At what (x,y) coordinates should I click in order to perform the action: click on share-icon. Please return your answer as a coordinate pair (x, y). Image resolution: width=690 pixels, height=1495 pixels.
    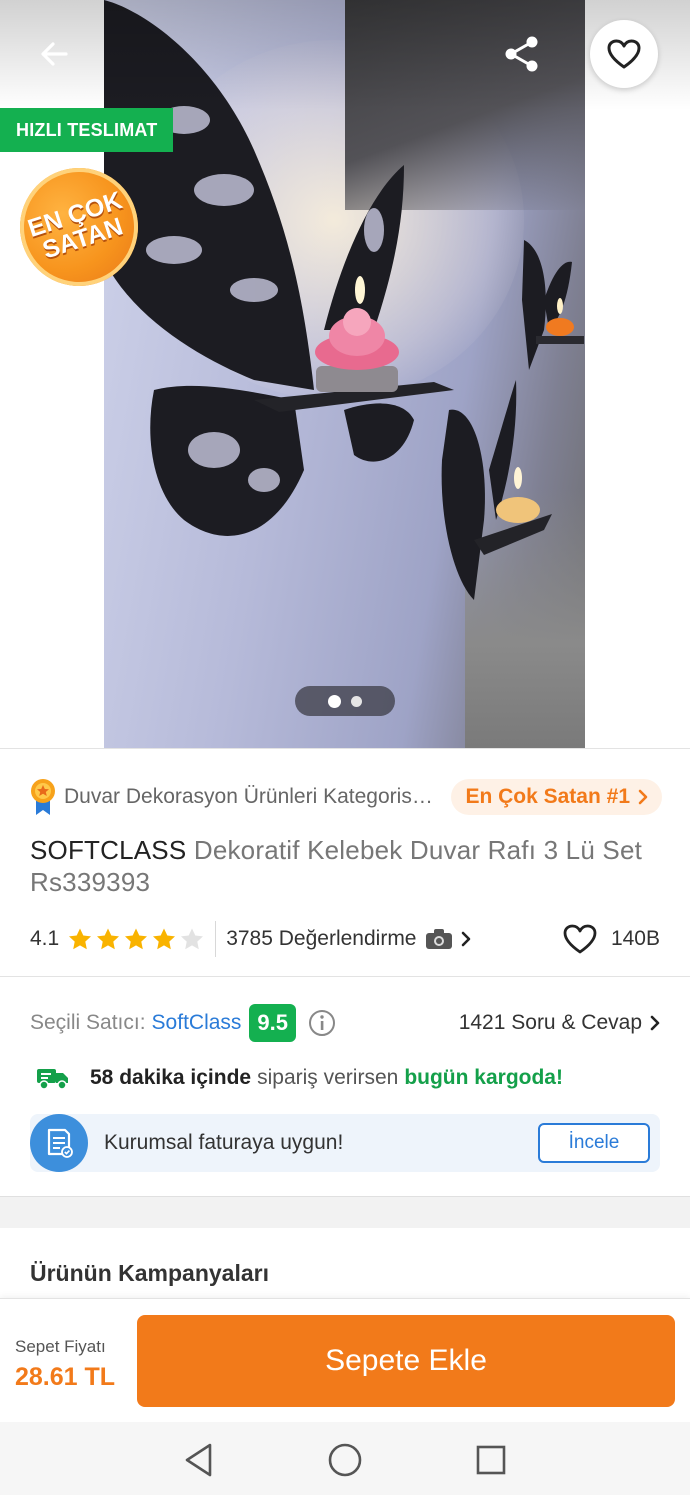
    Looking at the image, I should click on (521, 54).